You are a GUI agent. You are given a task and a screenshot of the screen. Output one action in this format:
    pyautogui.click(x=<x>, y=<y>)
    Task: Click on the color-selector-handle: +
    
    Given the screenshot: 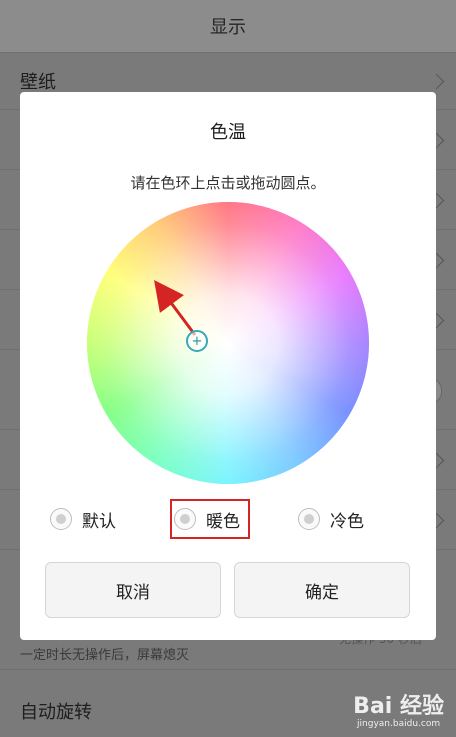 What is the action you would take?
    pyautogui.click(x=197, y=341)
    